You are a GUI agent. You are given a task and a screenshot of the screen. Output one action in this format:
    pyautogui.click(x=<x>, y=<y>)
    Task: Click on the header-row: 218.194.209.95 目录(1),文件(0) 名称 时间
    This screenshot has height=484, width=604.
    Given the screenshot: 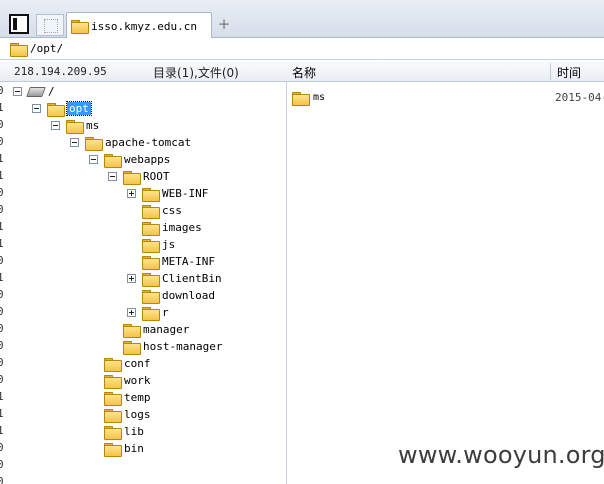 What is the action you would take?
    pyautogui.click(x=302, y=71)
    